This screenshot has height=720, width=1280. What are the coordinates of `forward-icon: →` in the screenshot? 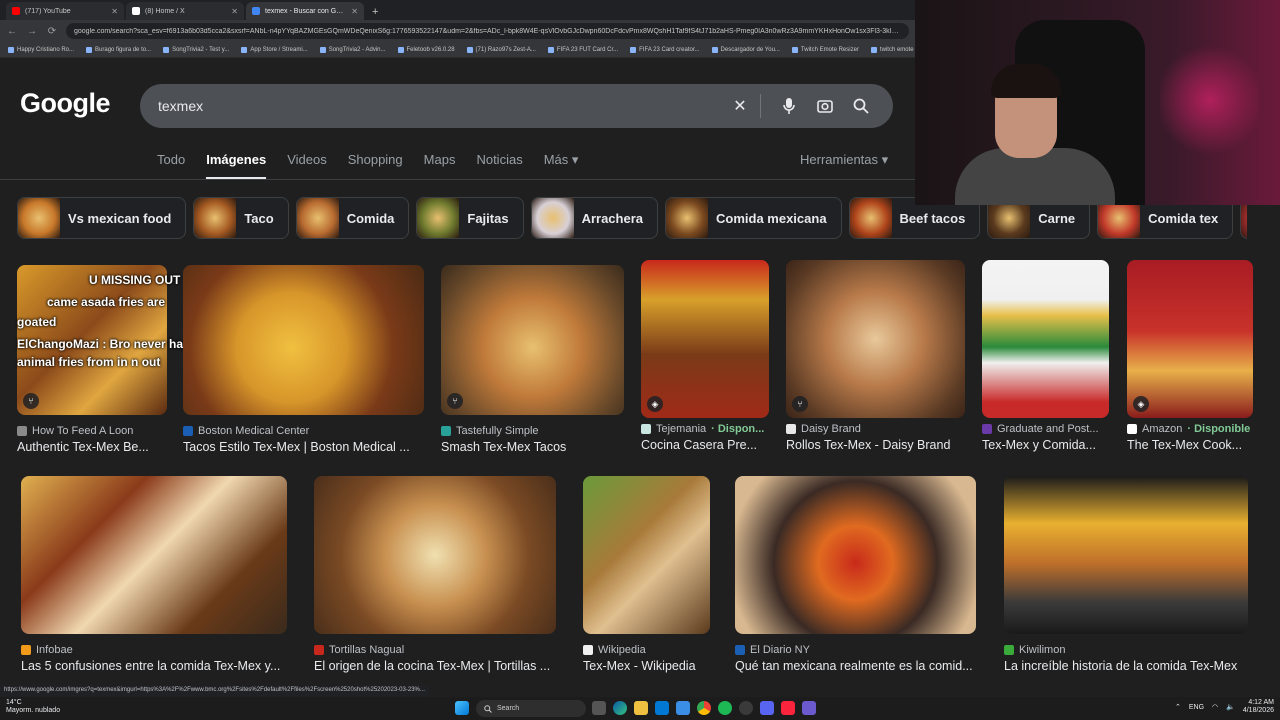 It's located at (32, 31).